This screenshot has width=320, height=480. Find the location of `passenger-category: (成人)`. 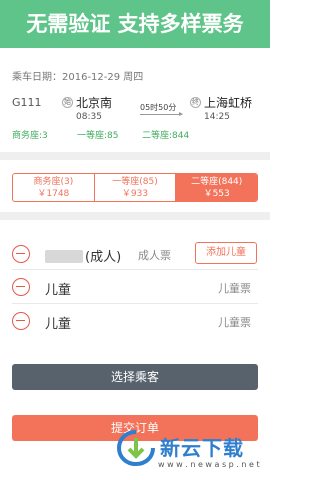

passenger-category: (成人) is located at coordinates (103, 257).